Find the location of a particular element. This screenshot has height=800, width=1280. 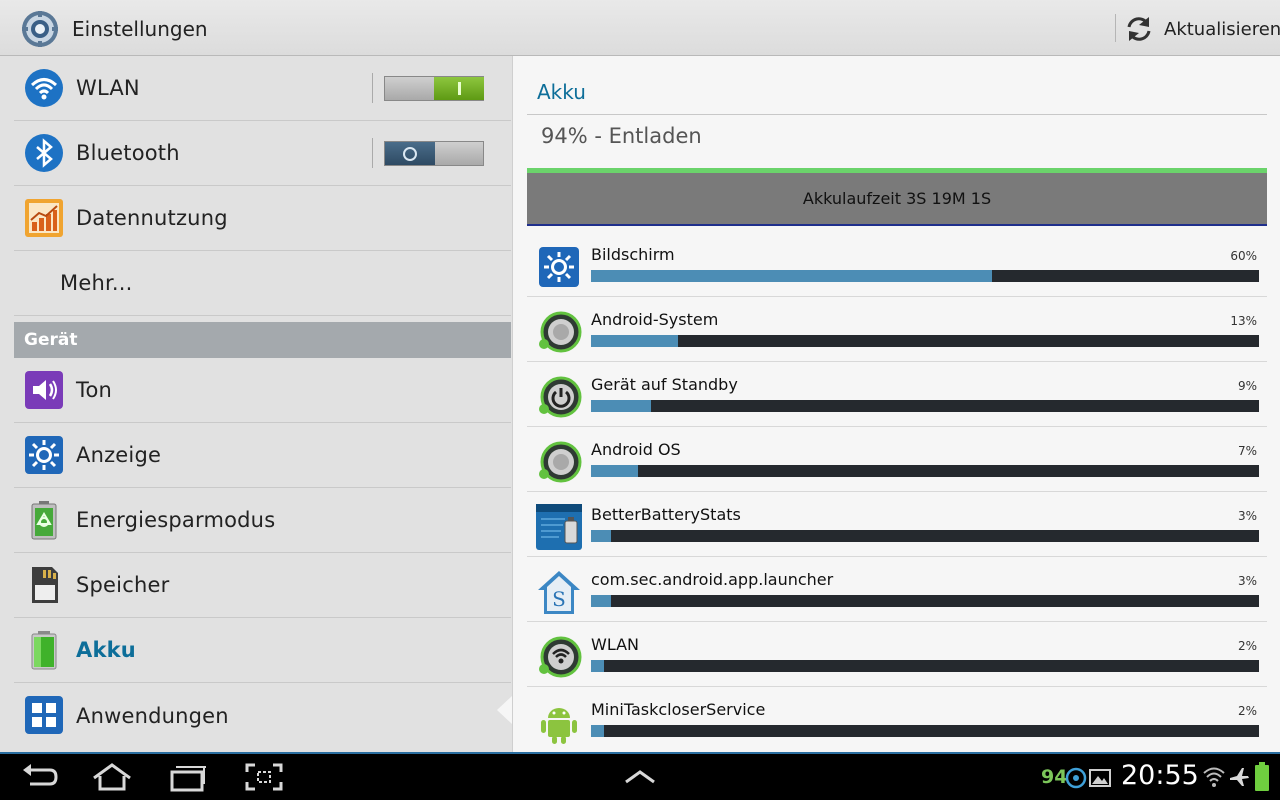

settings-gear-icon is located at coordinates (40, 29).